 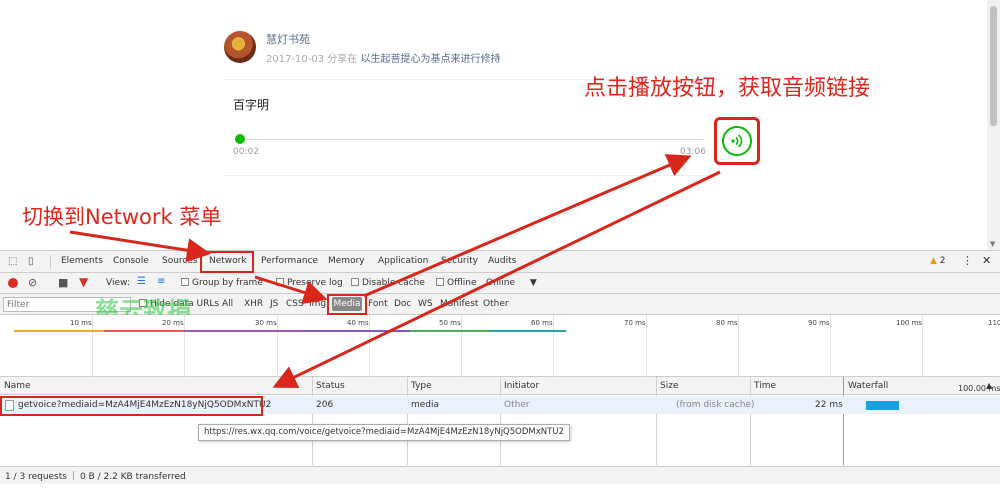 What do you see at coordinates (727, 88) in the screenshot?
I see `annotation-click-play: 点击播放按钮，获取音频链接` at bounding box center [727, 88].